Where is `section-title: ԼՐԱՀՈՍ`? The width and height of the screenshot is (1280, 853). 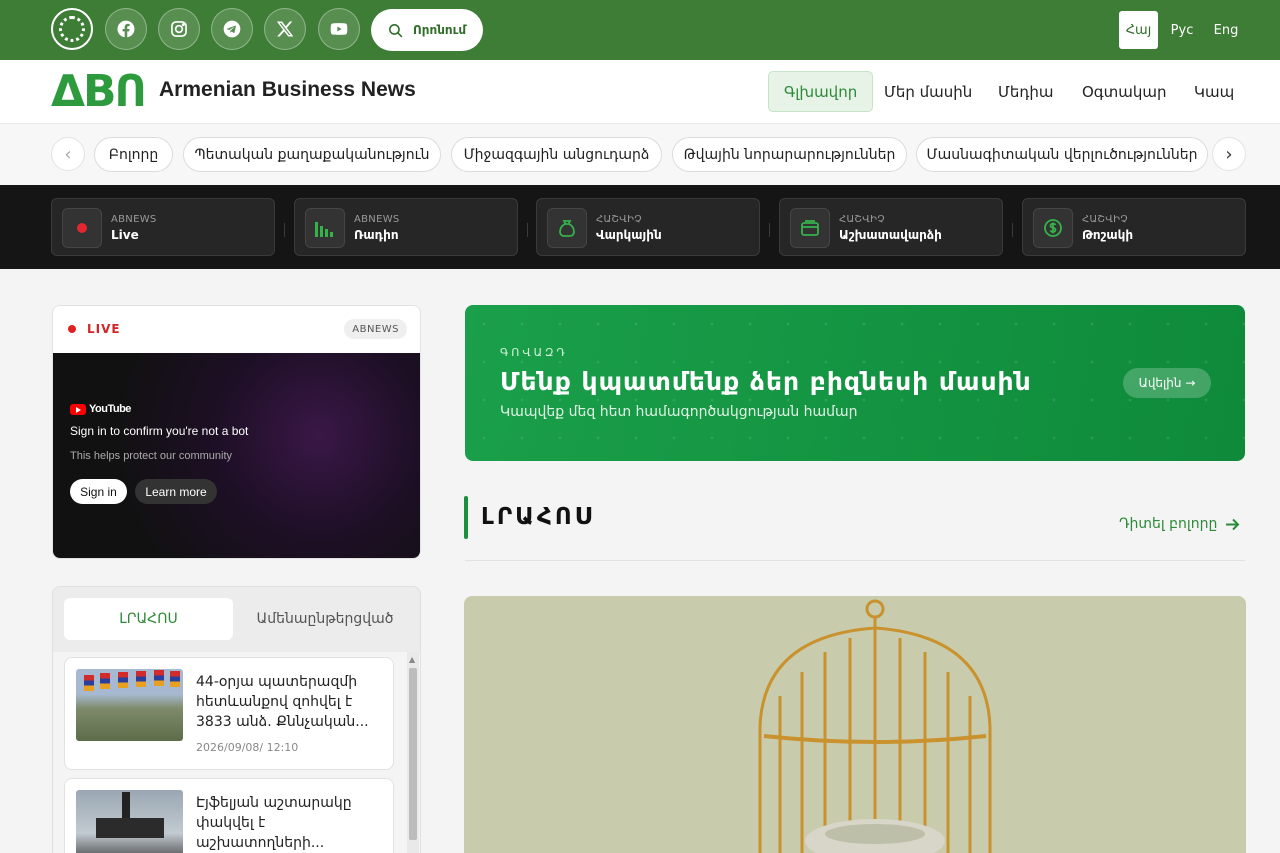
section-title: ԼՐԱՀՈՍ is located at coordinates (538, 517).